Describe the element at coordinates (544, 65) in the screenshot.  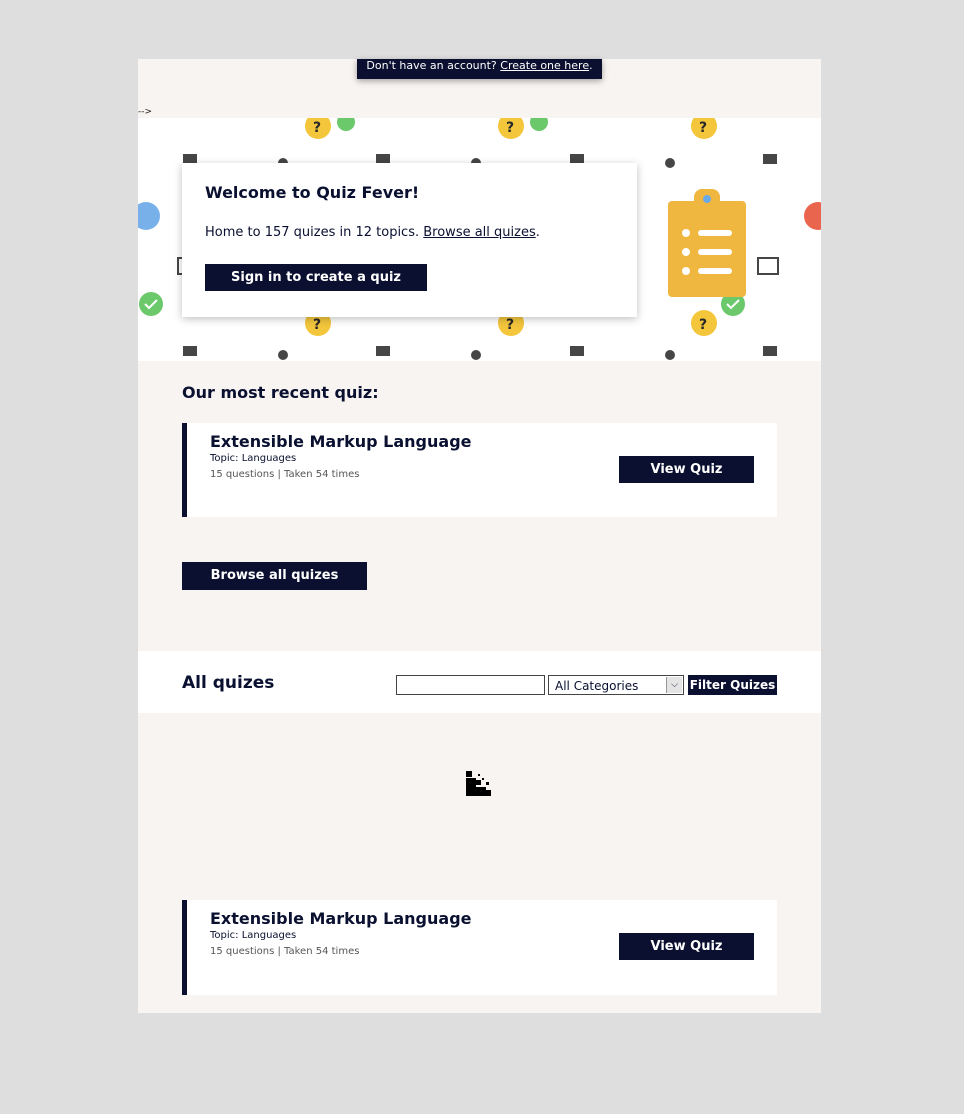
I see `create-account-link: Create one here` at that location.